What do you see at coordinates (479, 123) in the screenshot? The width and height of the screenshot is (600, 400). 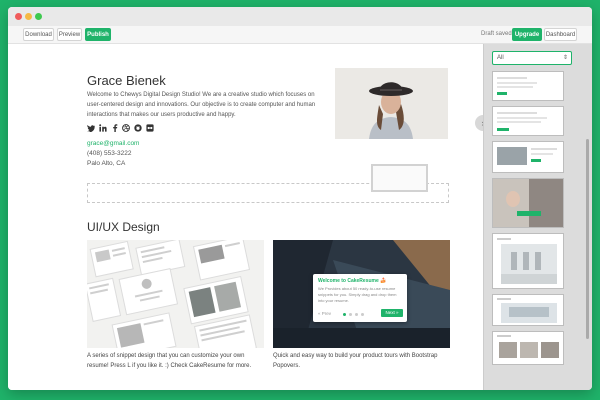 I see `chevron-right-icon: ›` at bounding box center [479, 123].